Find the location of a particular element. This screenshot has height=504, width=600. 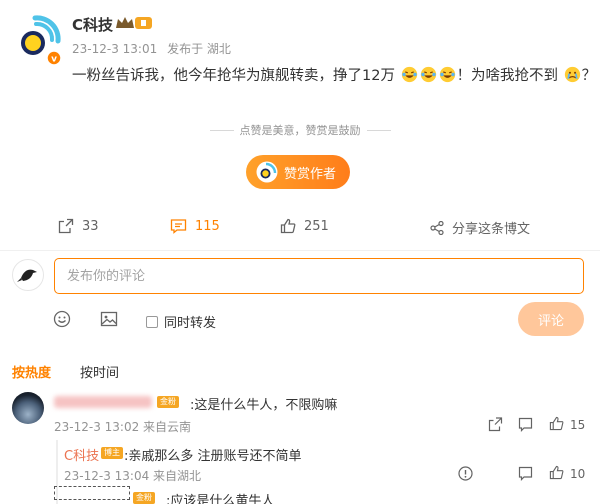

reward-divider-text: 点赞是美意，赞赏是鼓励 is located at coordinates (300, 130).